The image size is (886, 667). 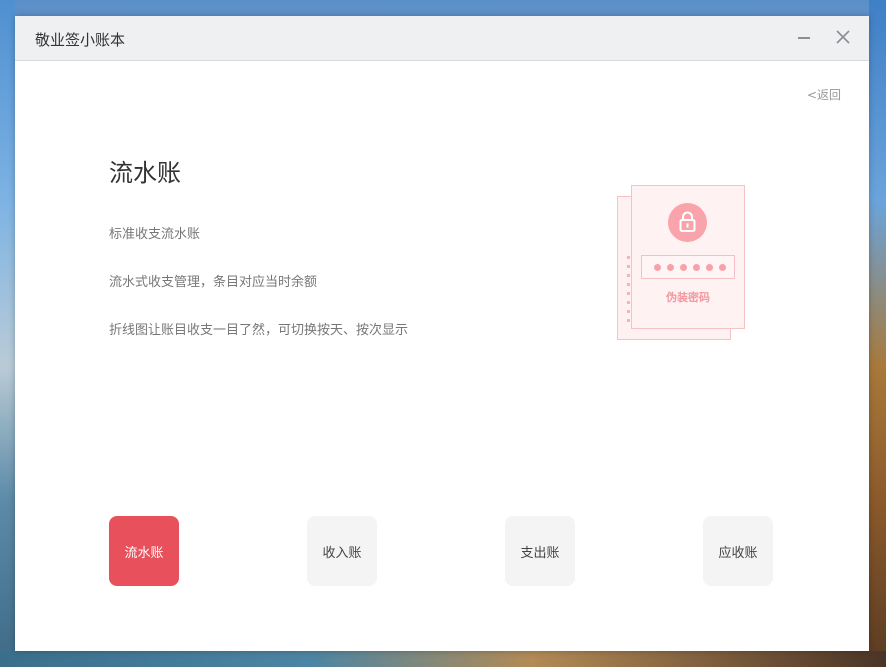 What do you see at coordinates (442, 38) in the screenshot?
I see `title-bar: 敬业签小账本` at bounding box center [442, 38].